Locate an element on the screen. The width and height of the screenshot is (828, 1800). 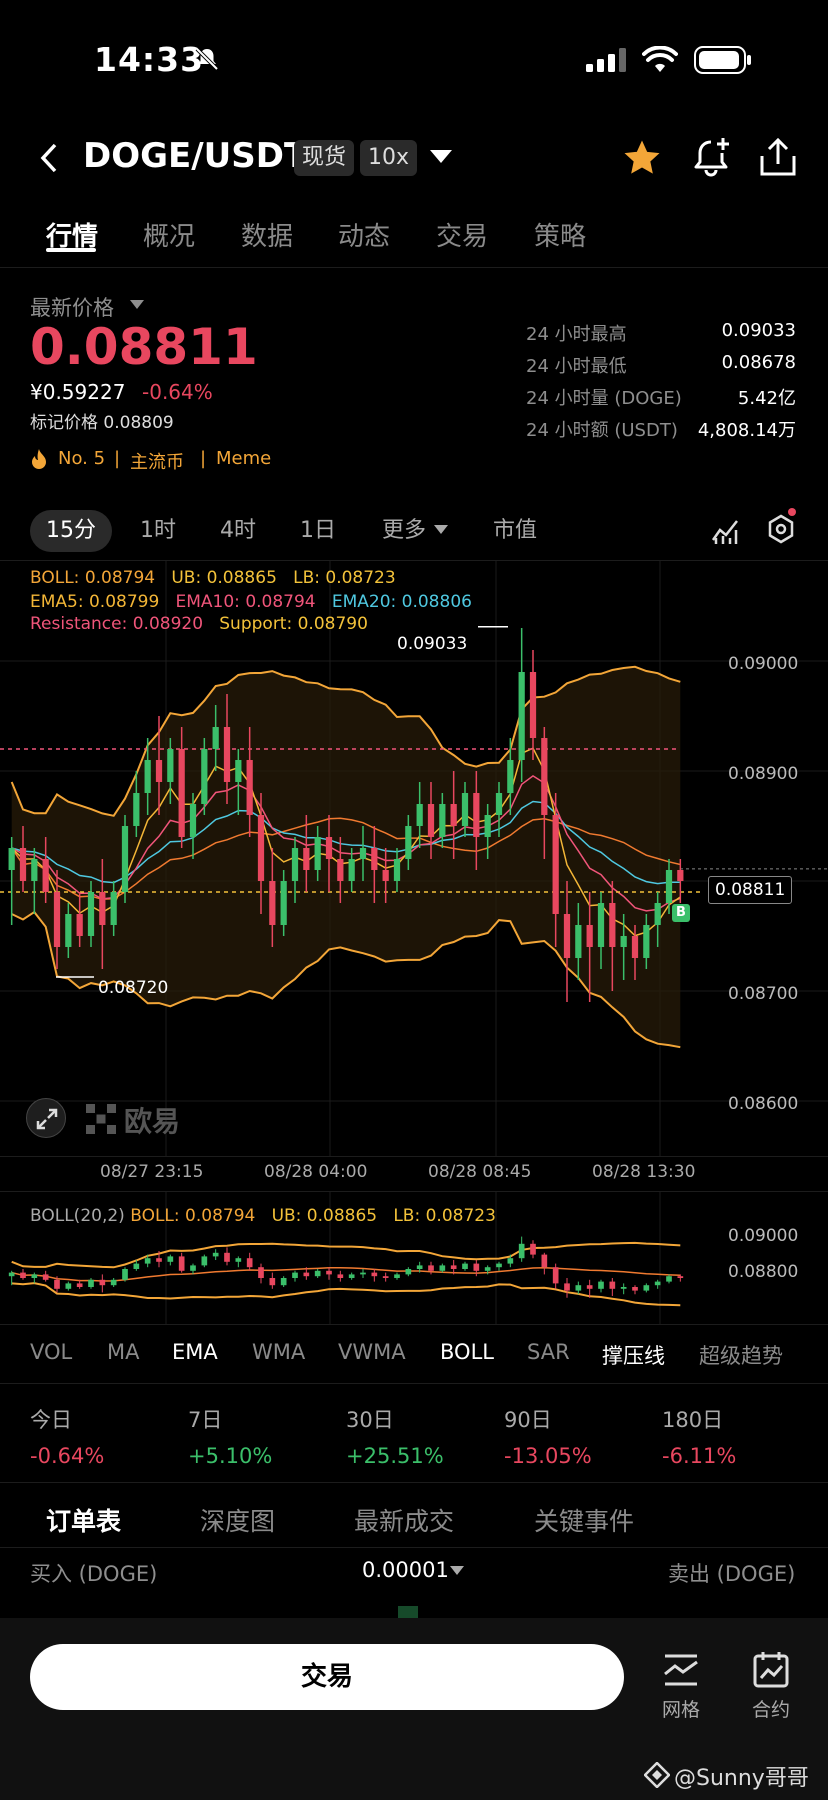
indicator-support-resistance: 撑压线 is located at coordinates (633, 1355).